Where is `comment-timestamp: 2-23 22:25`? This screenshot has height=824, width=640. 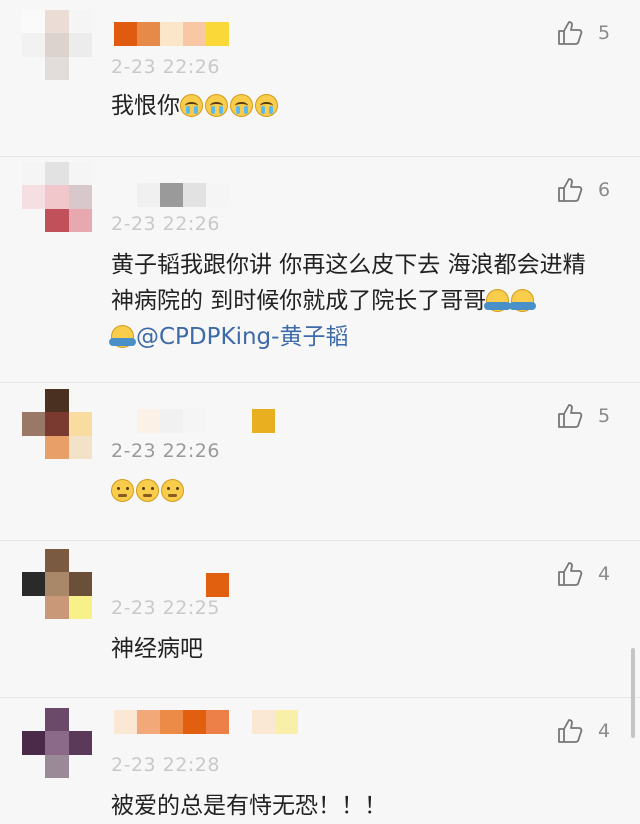
comment-timestamp: 2-23 22:25 is located at coordinates (165, 608).